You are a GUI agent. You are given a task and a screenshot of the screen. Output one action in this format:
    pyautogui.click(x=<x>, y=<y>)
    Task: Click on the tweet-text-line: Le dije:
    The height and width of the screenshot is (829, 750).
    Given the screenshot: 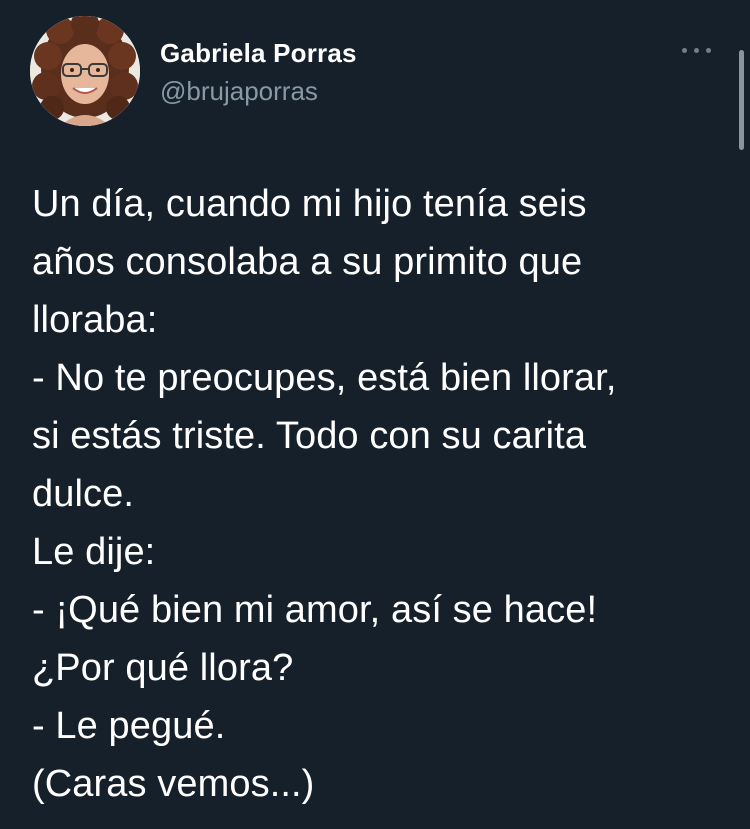 What is the action you would take?
    pyautogui.click(x=94, y=552)
    